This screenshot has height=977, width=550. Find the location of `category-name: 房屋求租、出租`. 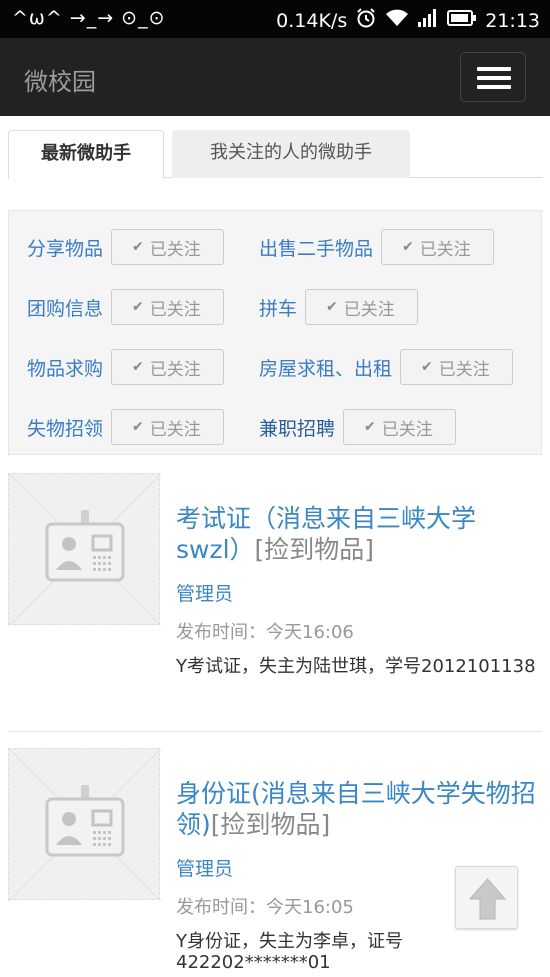

category-name: 房屋求租、出租 is located at coordinates (325, 367).